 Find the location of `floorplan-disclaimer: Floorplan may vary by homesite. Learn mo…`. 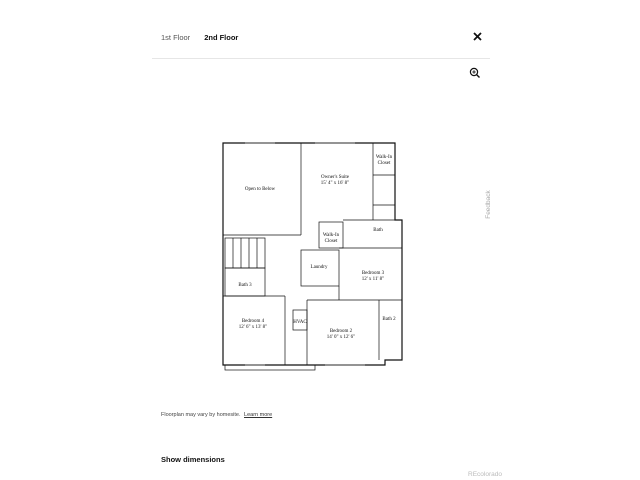

floorplan-disclaimer: Floorplan may vary by homesite. Learn mo… is located at coordinates (216, 415).